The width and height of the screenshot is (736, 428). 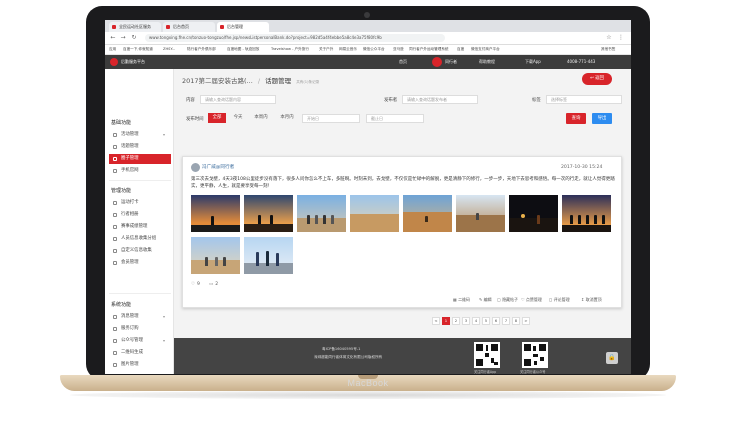 I want to click on sidebar-item-race-results: 赛事成绩管理, so click(x=140, y=227).